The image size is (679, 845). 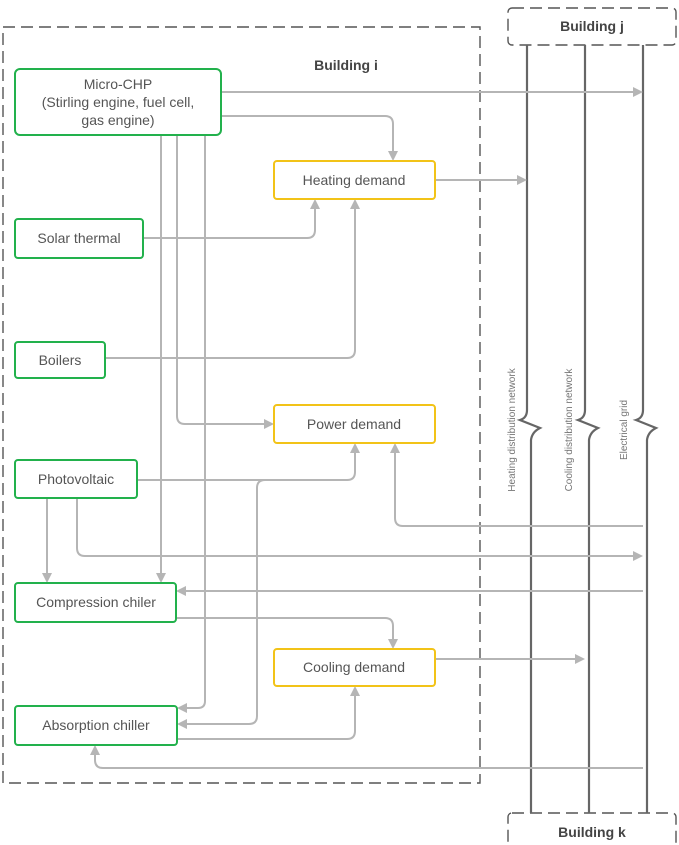 I want to click on svg-text: Compression chiler, so click(x=96, y=602).